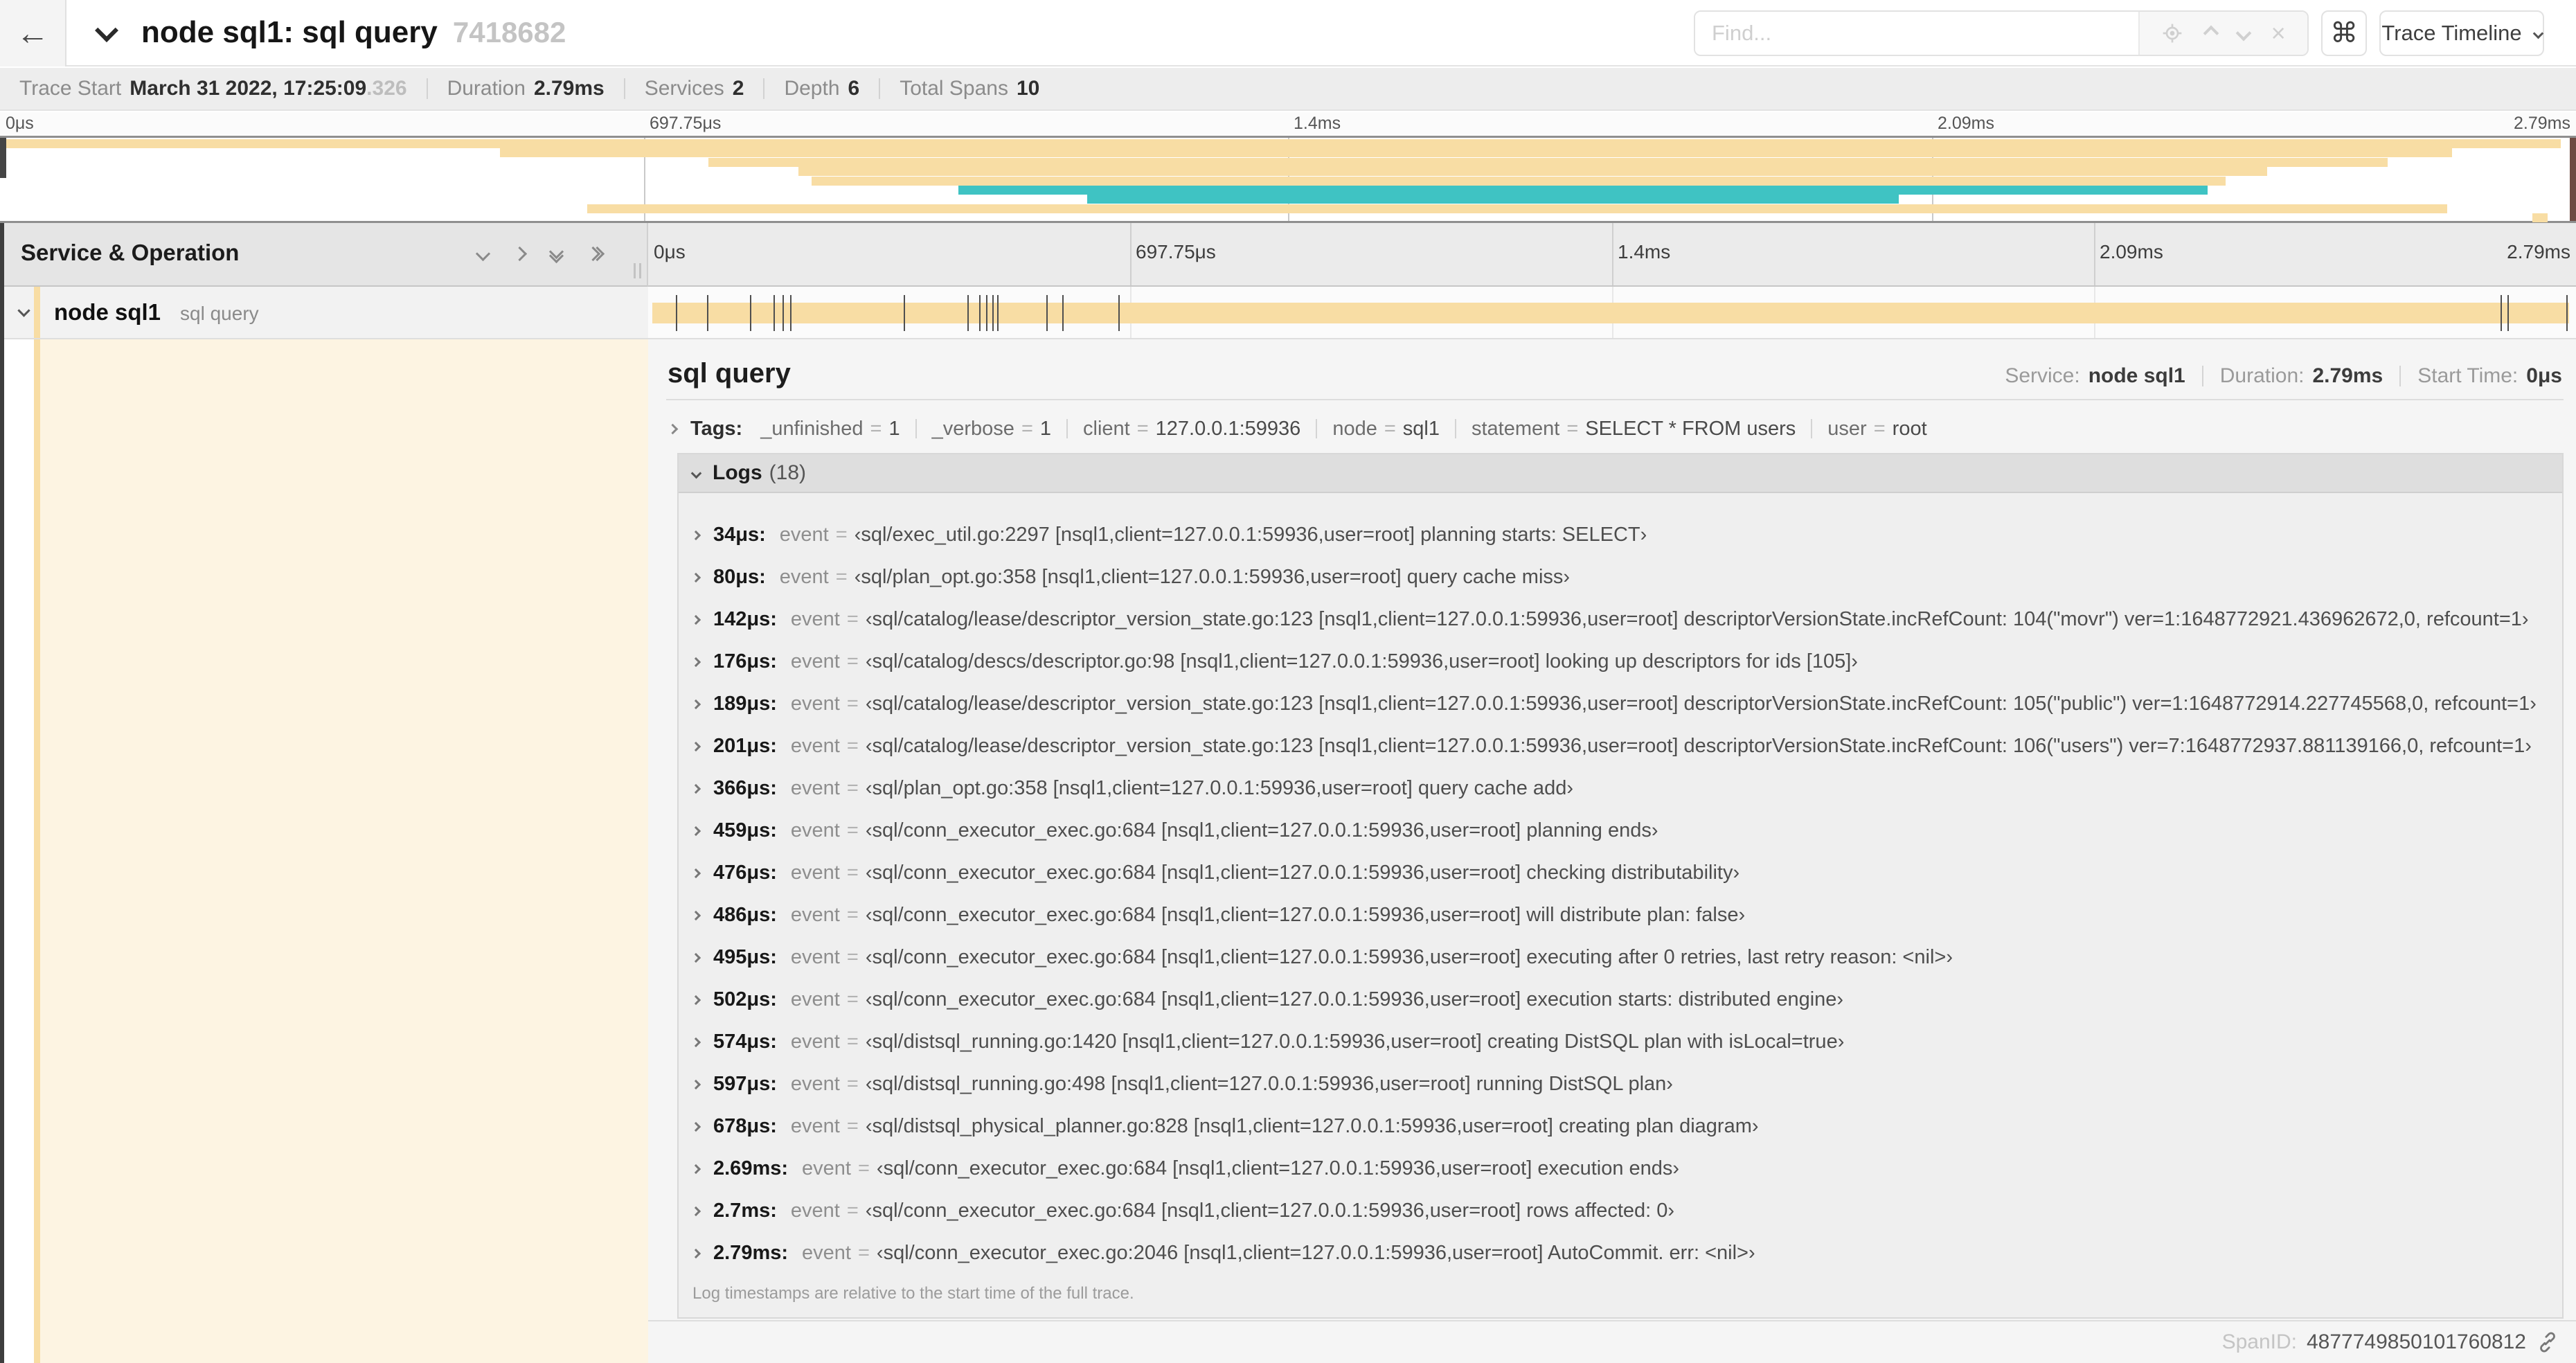 Image resolution: width=2576 pixels, height=1363 pixels. Describe the element at coordinates (2278, 33) in the screenshot. I see `find-clear-icon: ×` at that location.